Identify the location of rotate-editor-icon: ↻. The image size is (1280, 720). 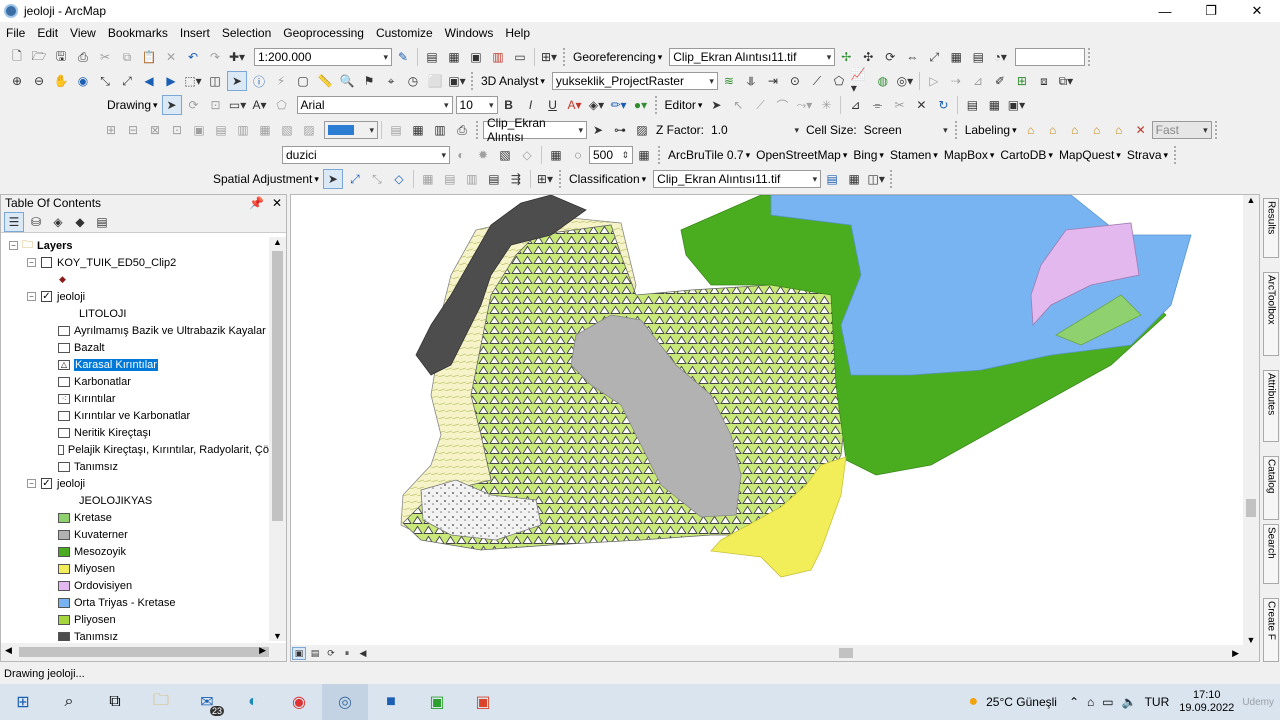
(943, 105).